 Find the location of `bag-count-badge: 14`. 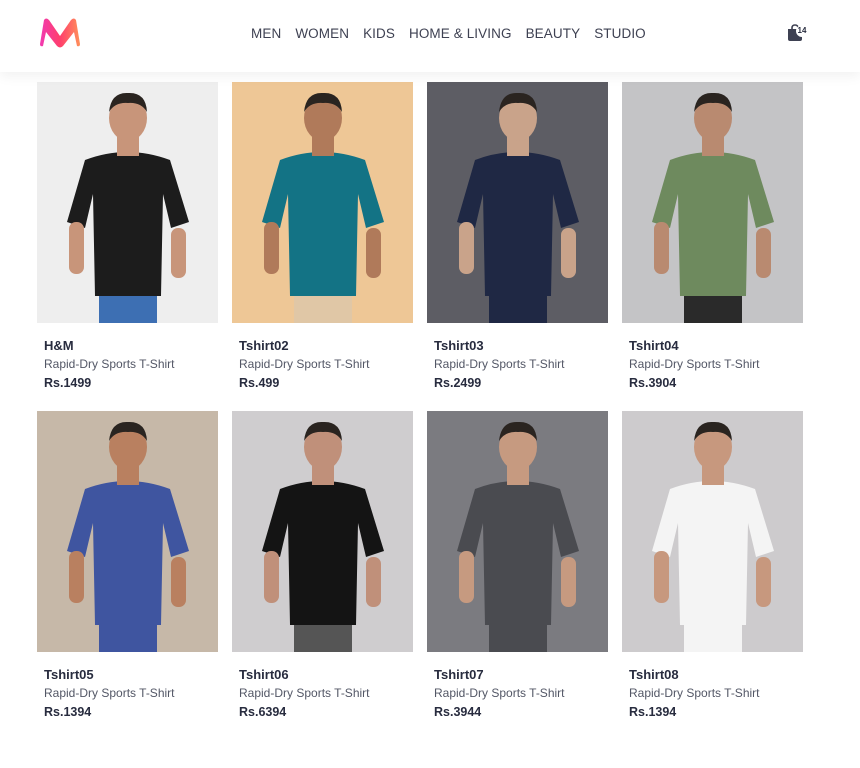

bag-count-badge: 14 is located at coordinates (802, 31).